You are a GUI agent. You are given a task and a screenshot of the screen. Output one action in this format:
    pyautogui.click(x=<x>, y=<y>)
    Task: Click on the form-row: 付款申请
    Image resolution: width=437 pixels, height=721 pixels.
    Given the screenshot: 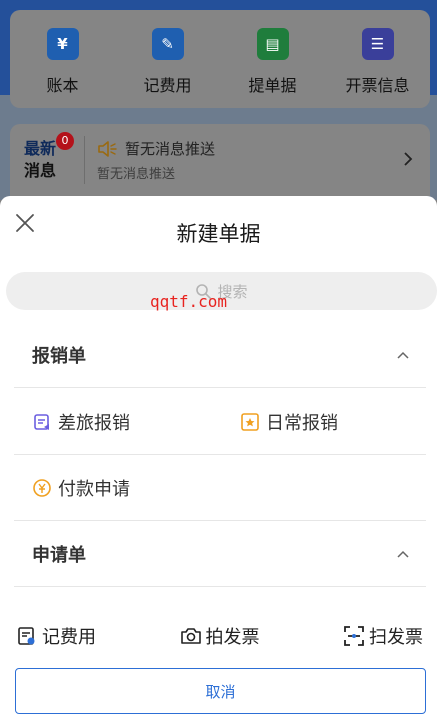 What is the action you would take?
    pyautogui.click(x=220, y=488)
    